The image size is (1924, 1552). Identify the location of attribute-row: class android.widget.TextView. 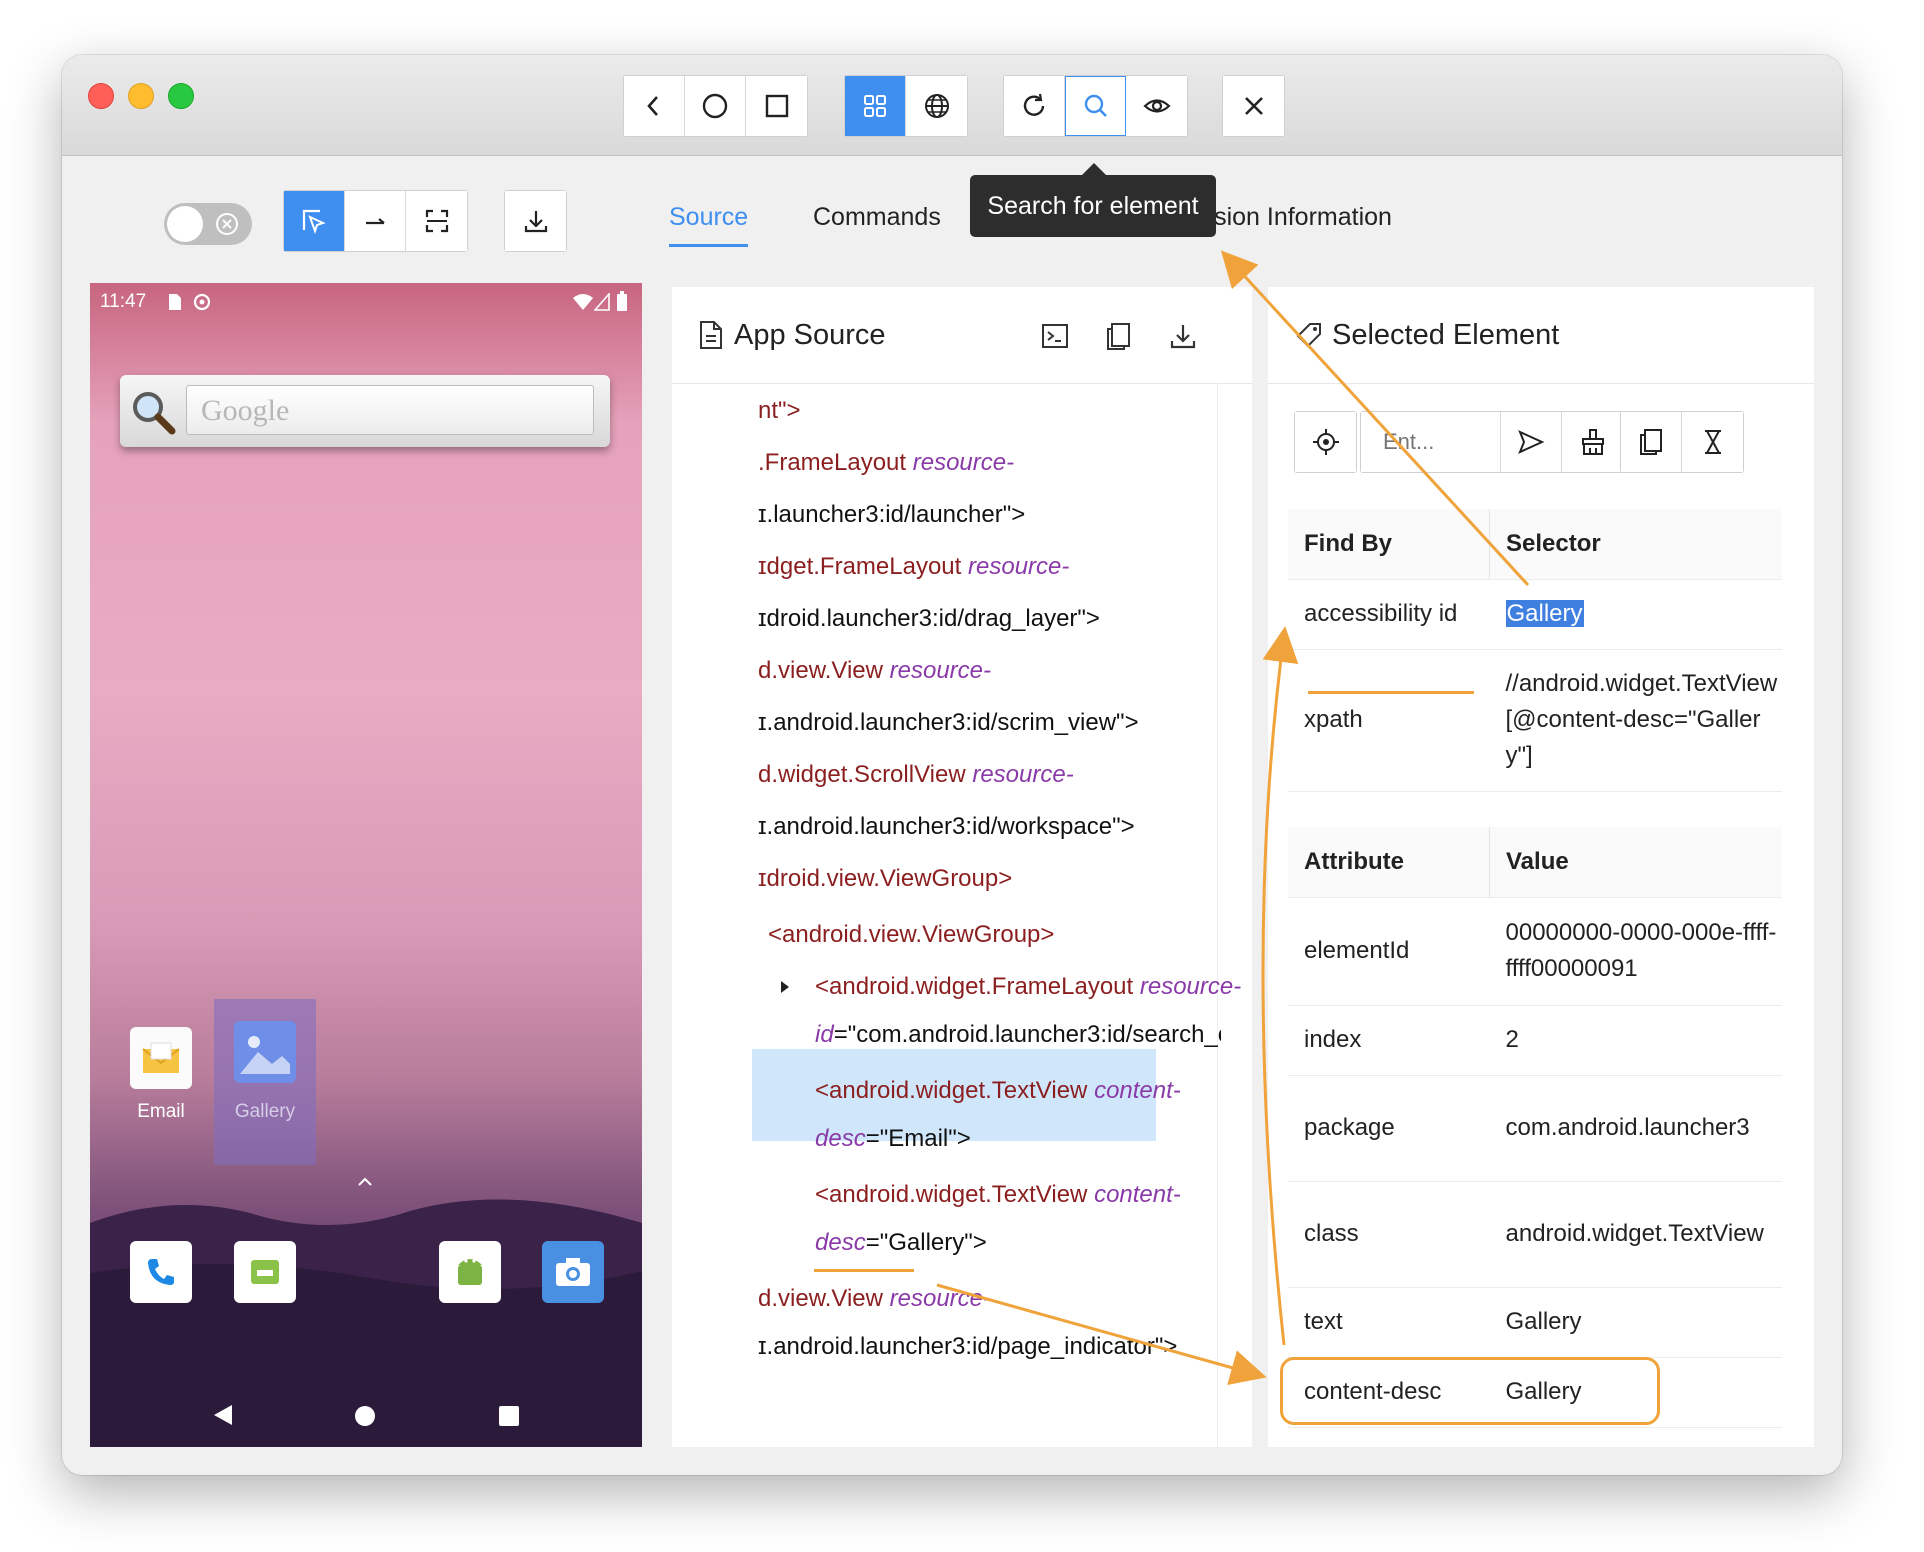
(1535, 1234).